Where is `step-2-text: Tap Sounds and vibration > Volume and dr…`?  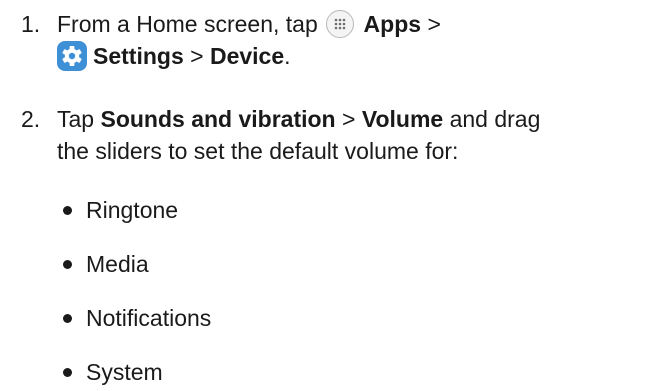 step-2-text: Tap Sounds and vibration > Volume and dr… is located at coordinates (357, 135).